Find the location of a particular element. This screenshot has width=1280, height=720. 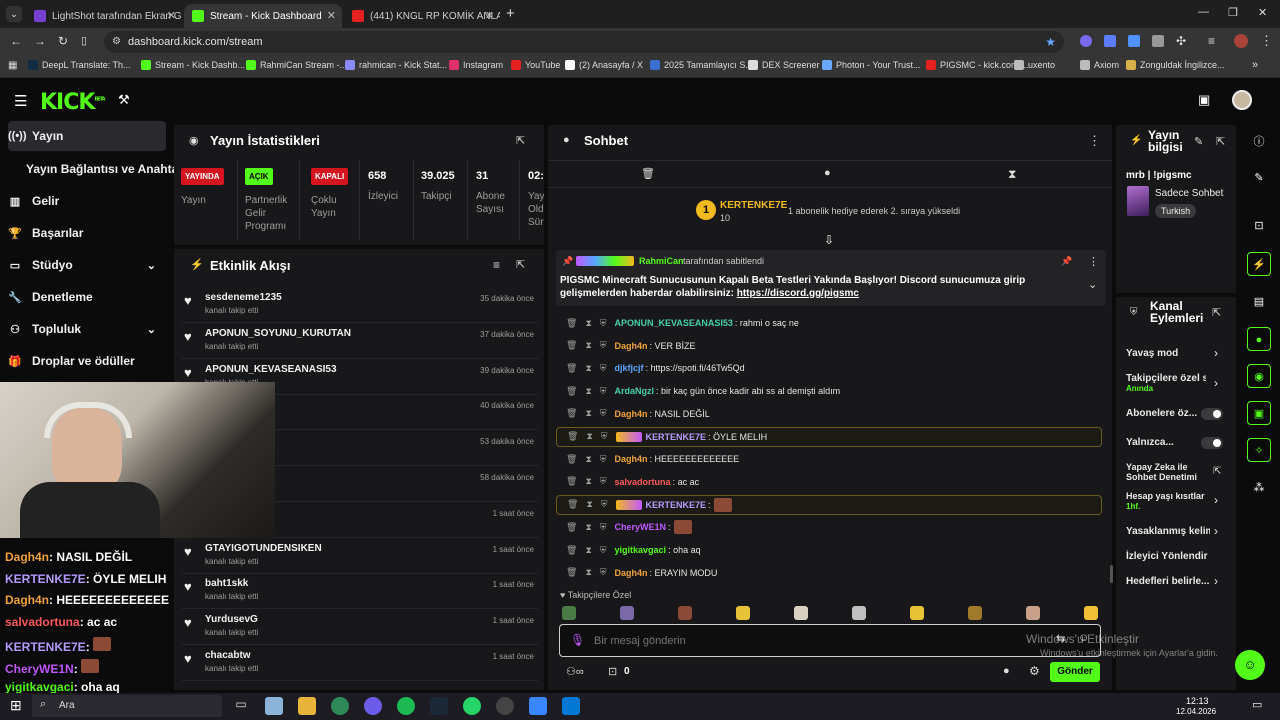

event-row: ♥ baht1skk kanalı takip etti 1 saat önce is located at coordinates (360, 591).